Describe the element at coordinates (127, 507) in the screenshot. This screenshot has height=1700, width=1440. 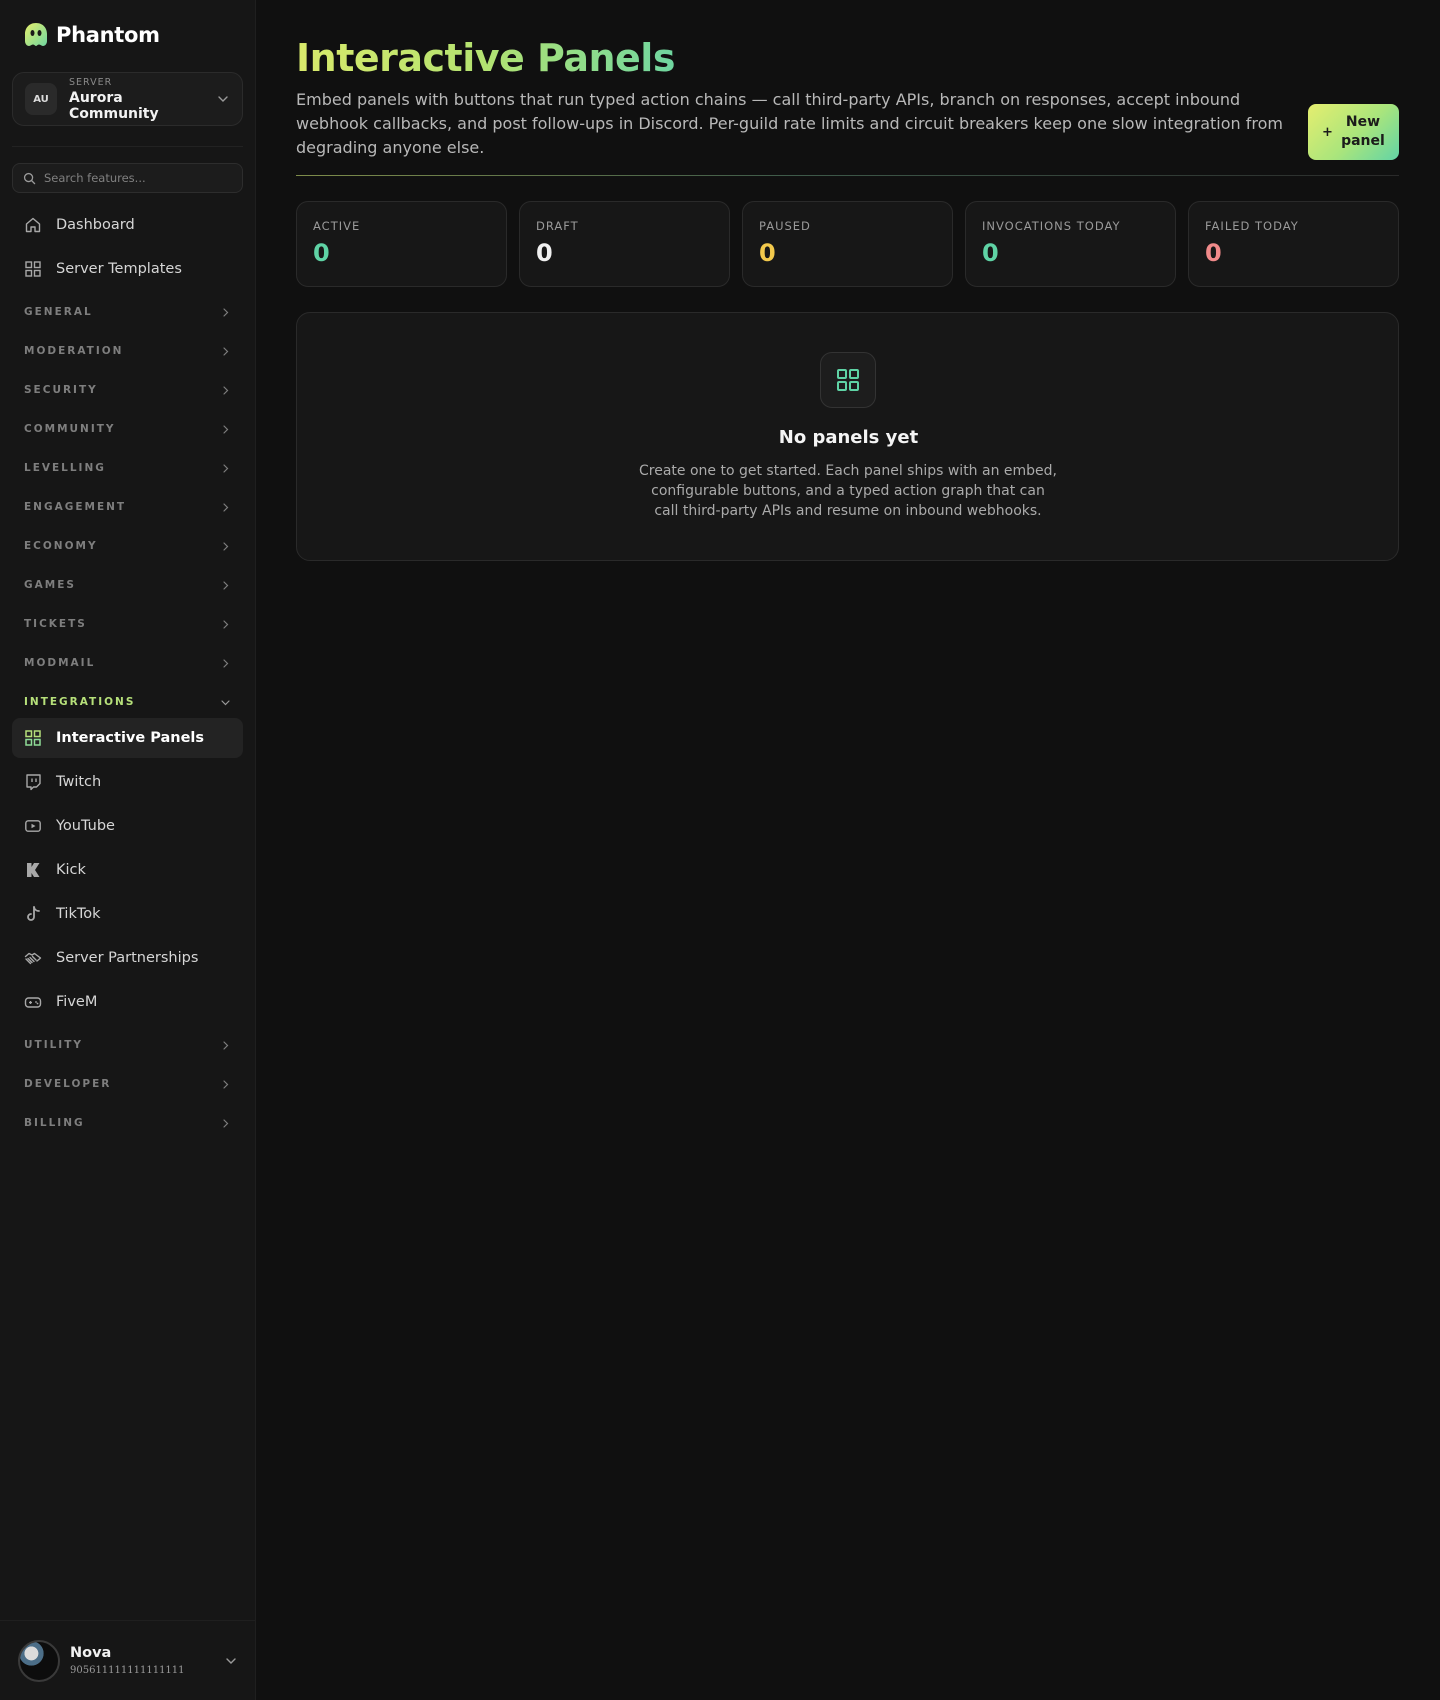
I see `section-engagement: ENGAGEMENT` at that location.